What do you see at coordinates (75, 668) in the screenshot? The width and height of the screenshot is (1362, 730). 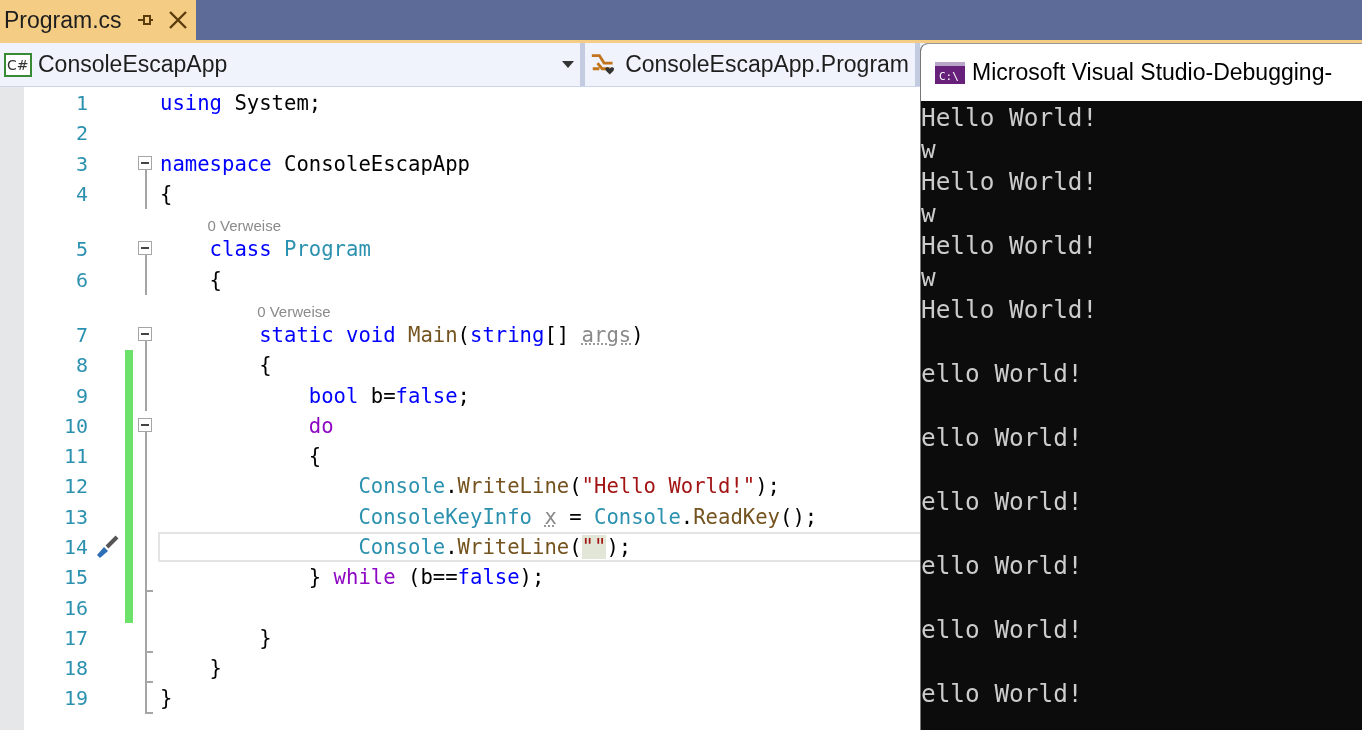 I see `line-number: 18` at bounding box center [75, 668].